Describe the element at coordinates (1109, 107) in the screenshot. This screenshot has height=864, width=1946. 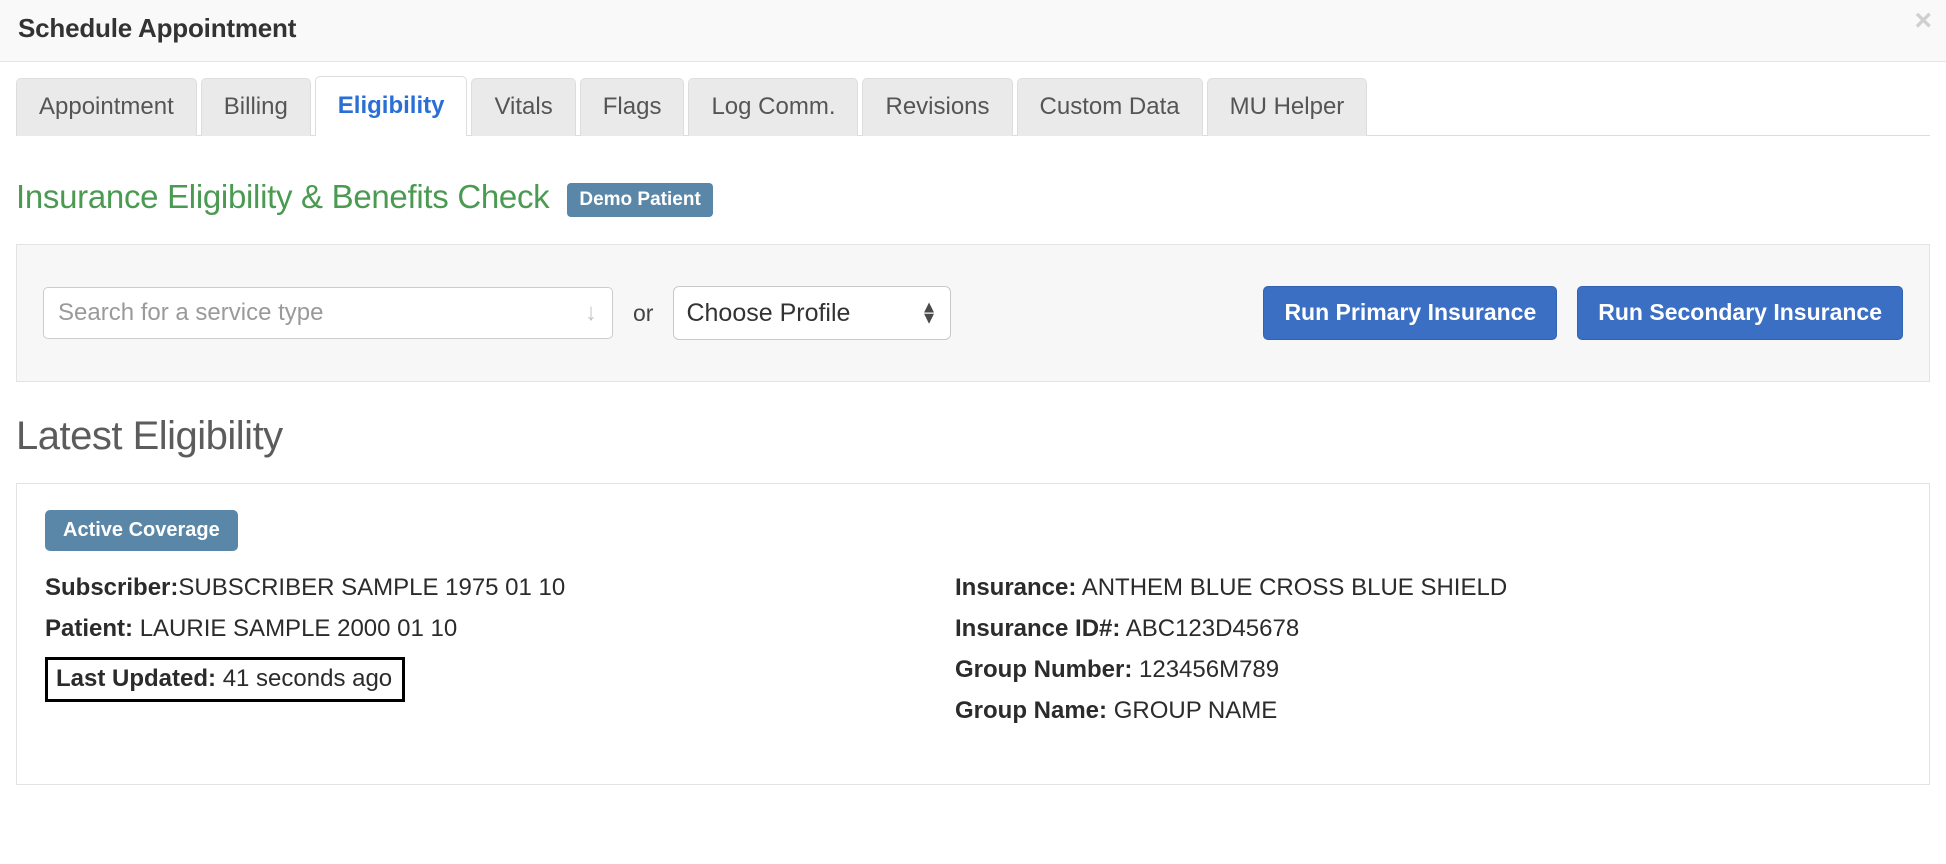
I see `tab-custom-data: Custom Data` at that location.